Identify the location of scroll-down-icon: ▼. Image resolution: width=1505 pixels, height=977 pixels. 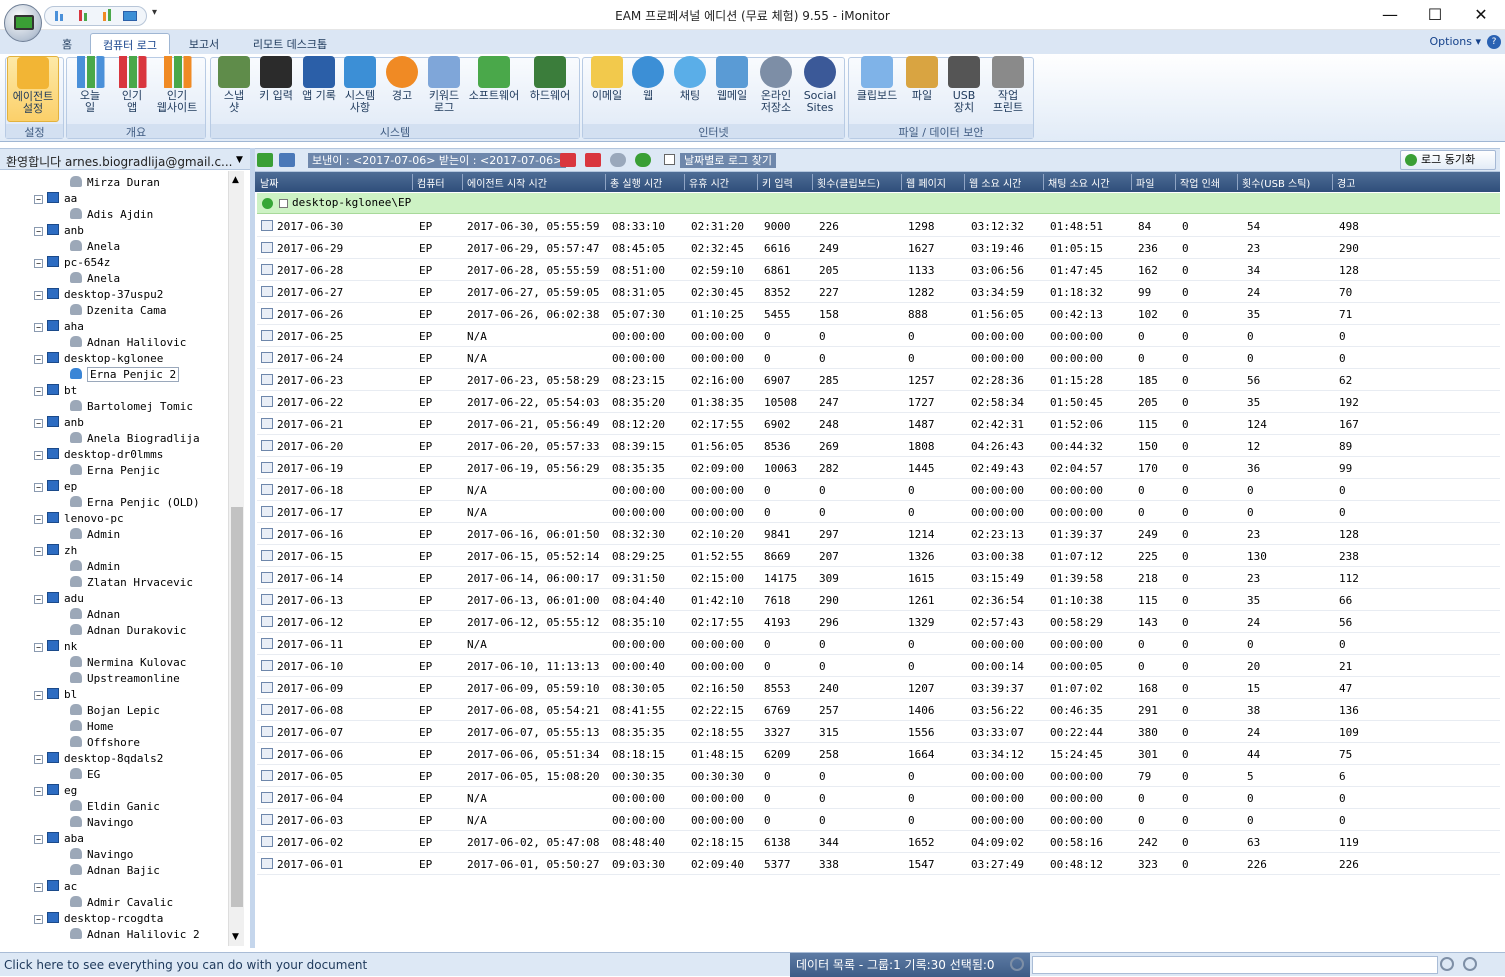
(235, 937).